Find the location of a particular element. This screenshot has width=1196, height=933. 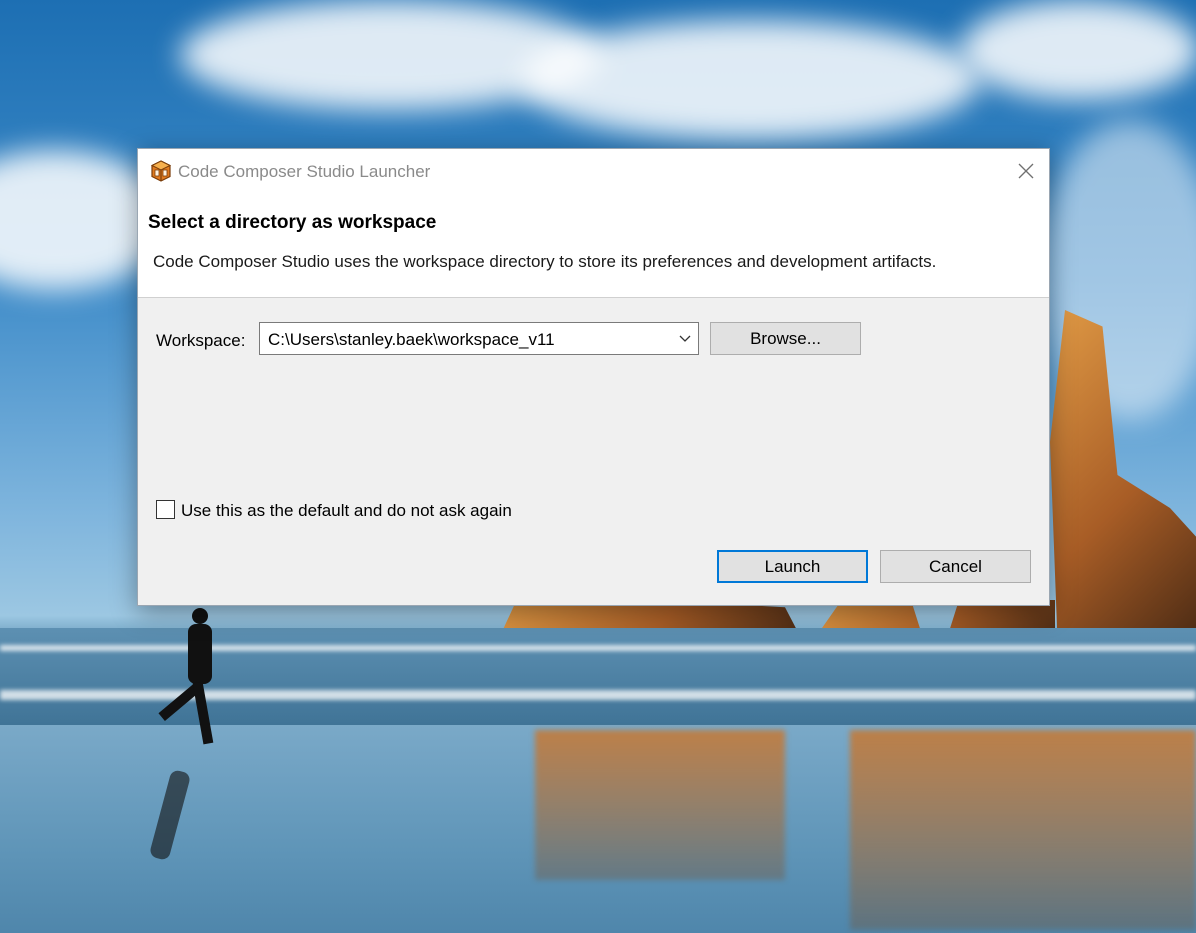

close-button is located at coordinates (1026, 171).